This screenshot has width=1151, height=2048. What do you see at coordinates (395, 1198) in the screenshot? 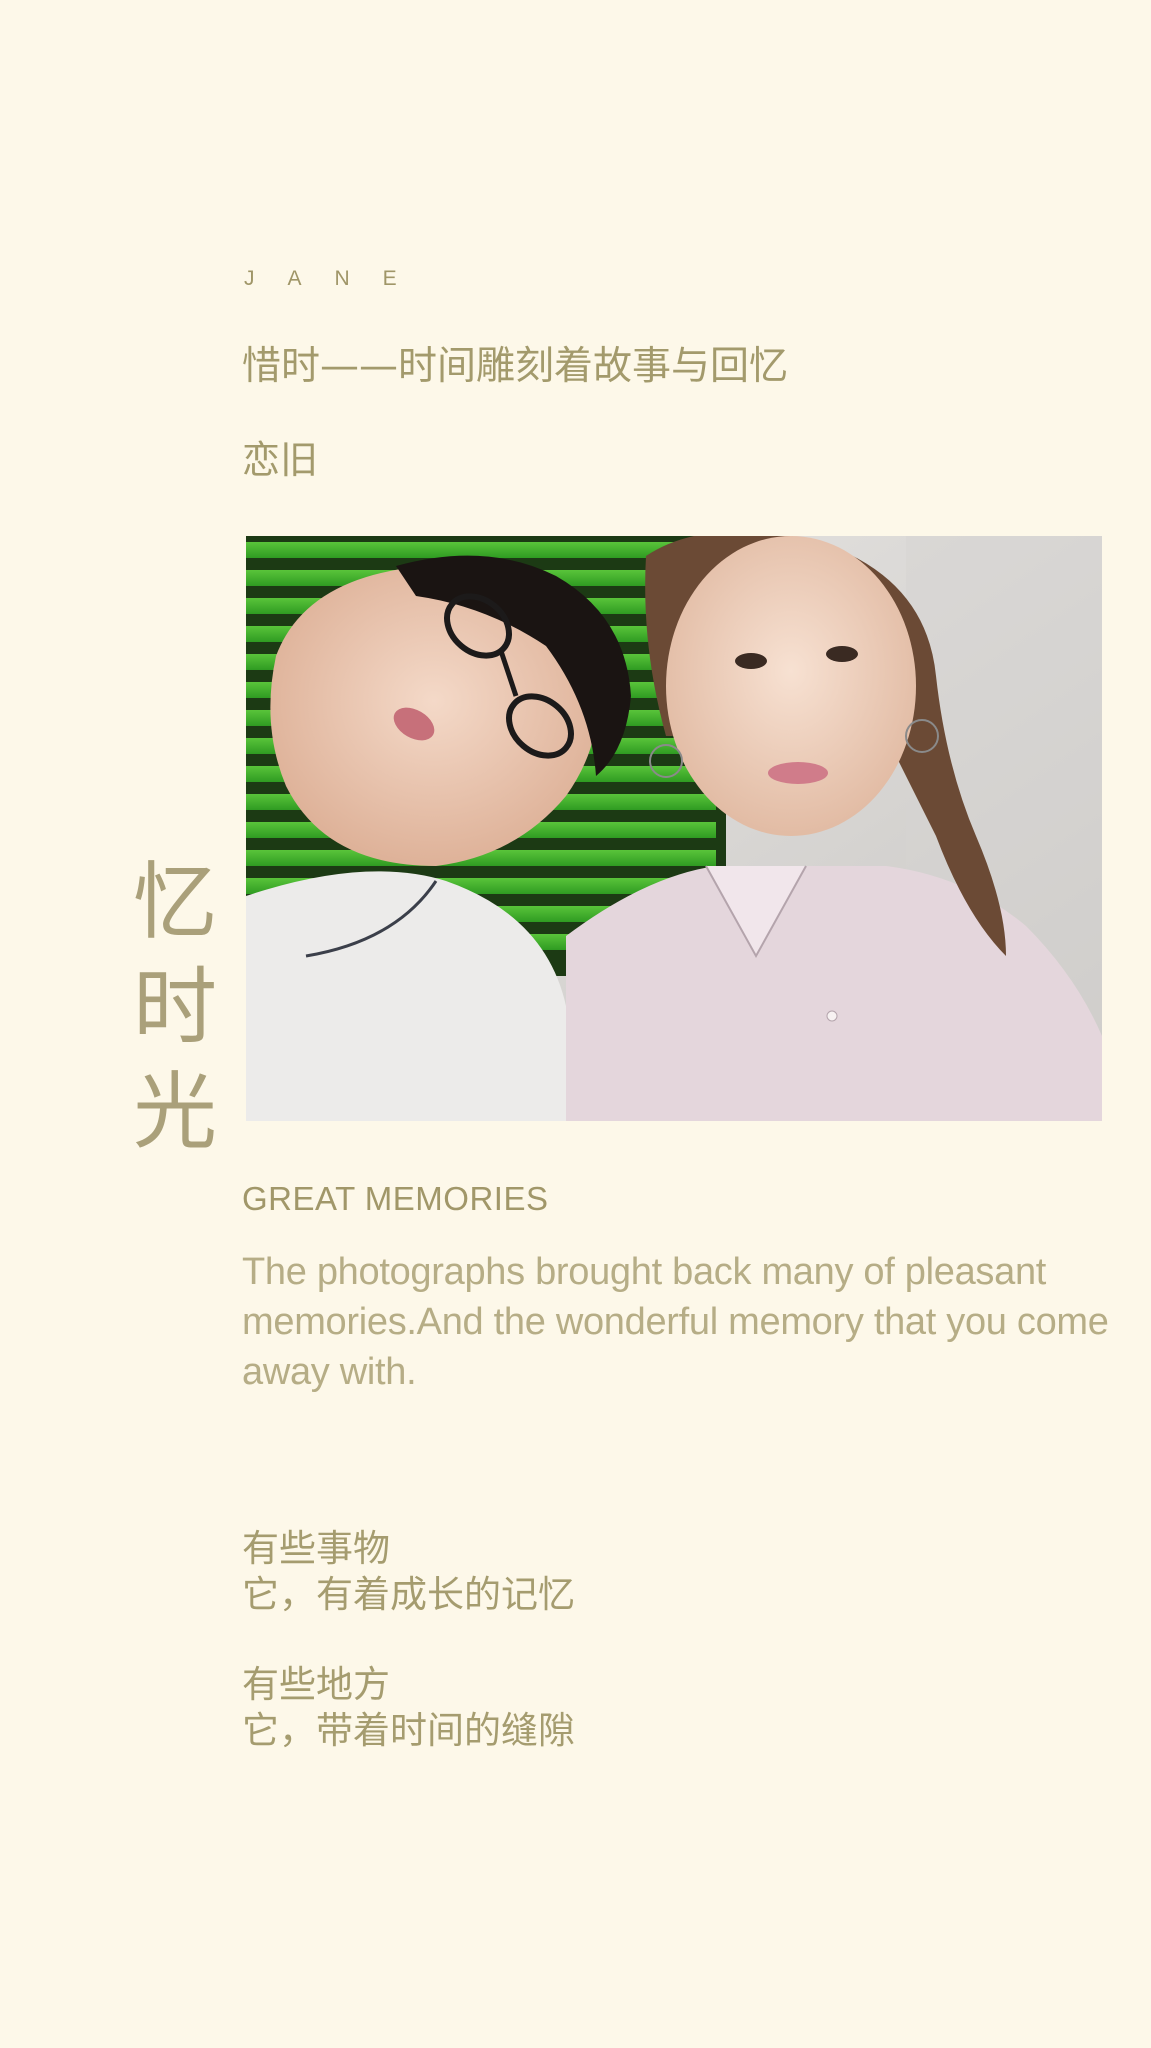
I see `section-title: GREAT MEMORIES` at bounding box center [395, 1198].